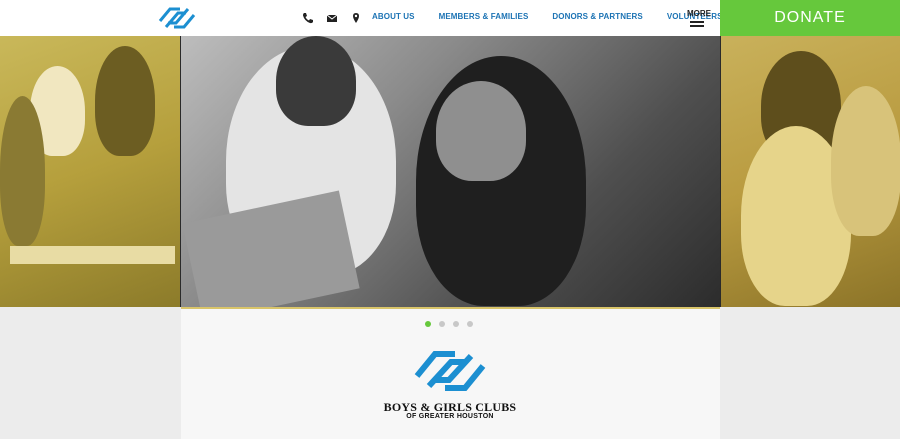 Image resolution: width=900 pixels, height=439 pixels. What do you see at coordinates (271, 248) in the screenshot?
I see `photo-book` at bounding box center [271, 248].